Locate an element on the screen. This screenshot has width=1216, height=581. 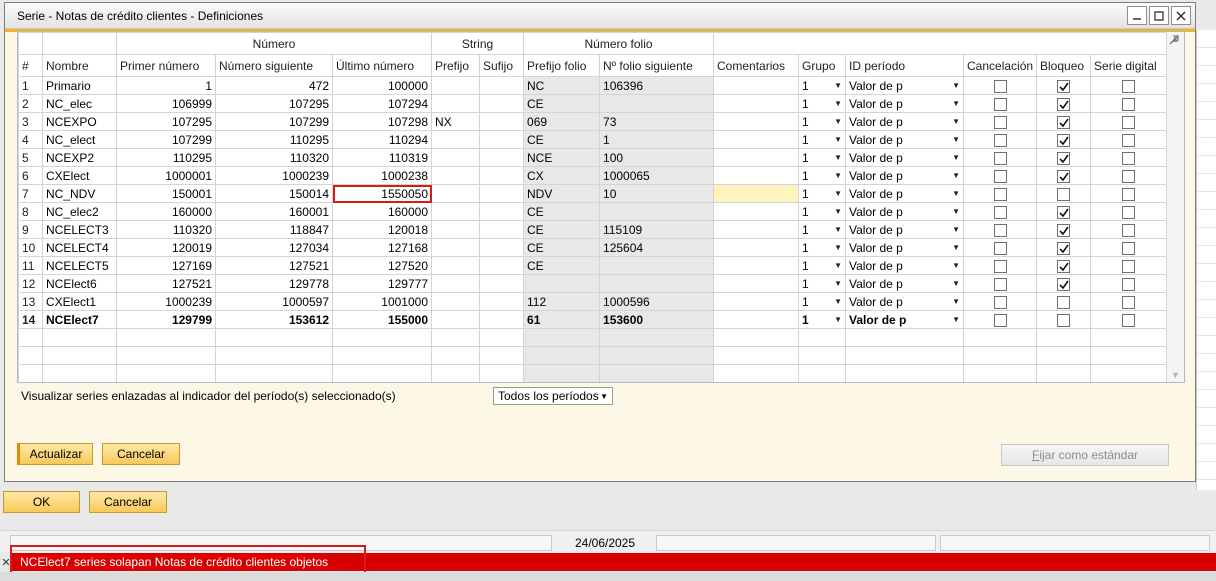
cell-primer-numero: 127169 is located at coordinates (166, 265).